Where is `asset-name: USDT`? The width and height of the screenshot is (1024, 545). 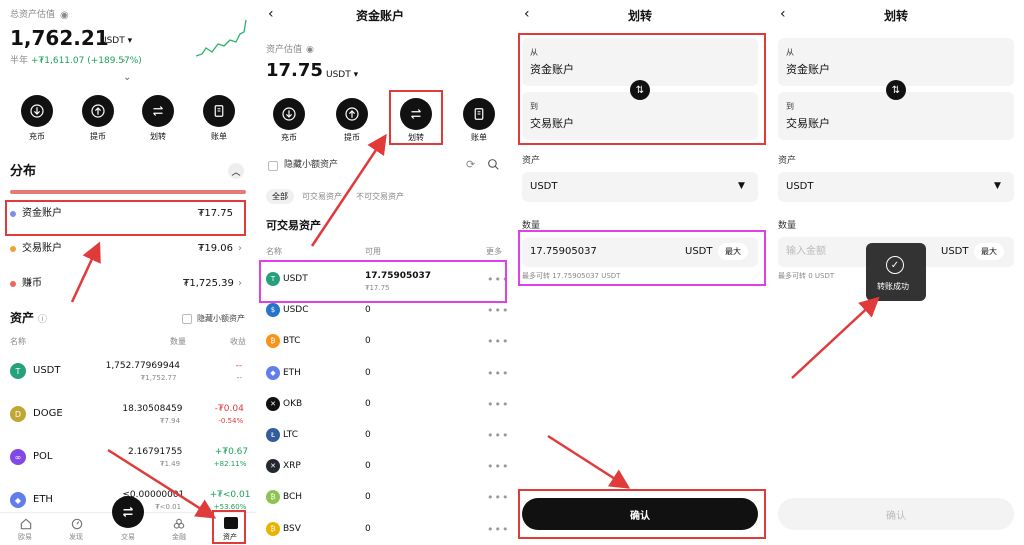 asset-name: USDT is located at coordinates (46, 371).